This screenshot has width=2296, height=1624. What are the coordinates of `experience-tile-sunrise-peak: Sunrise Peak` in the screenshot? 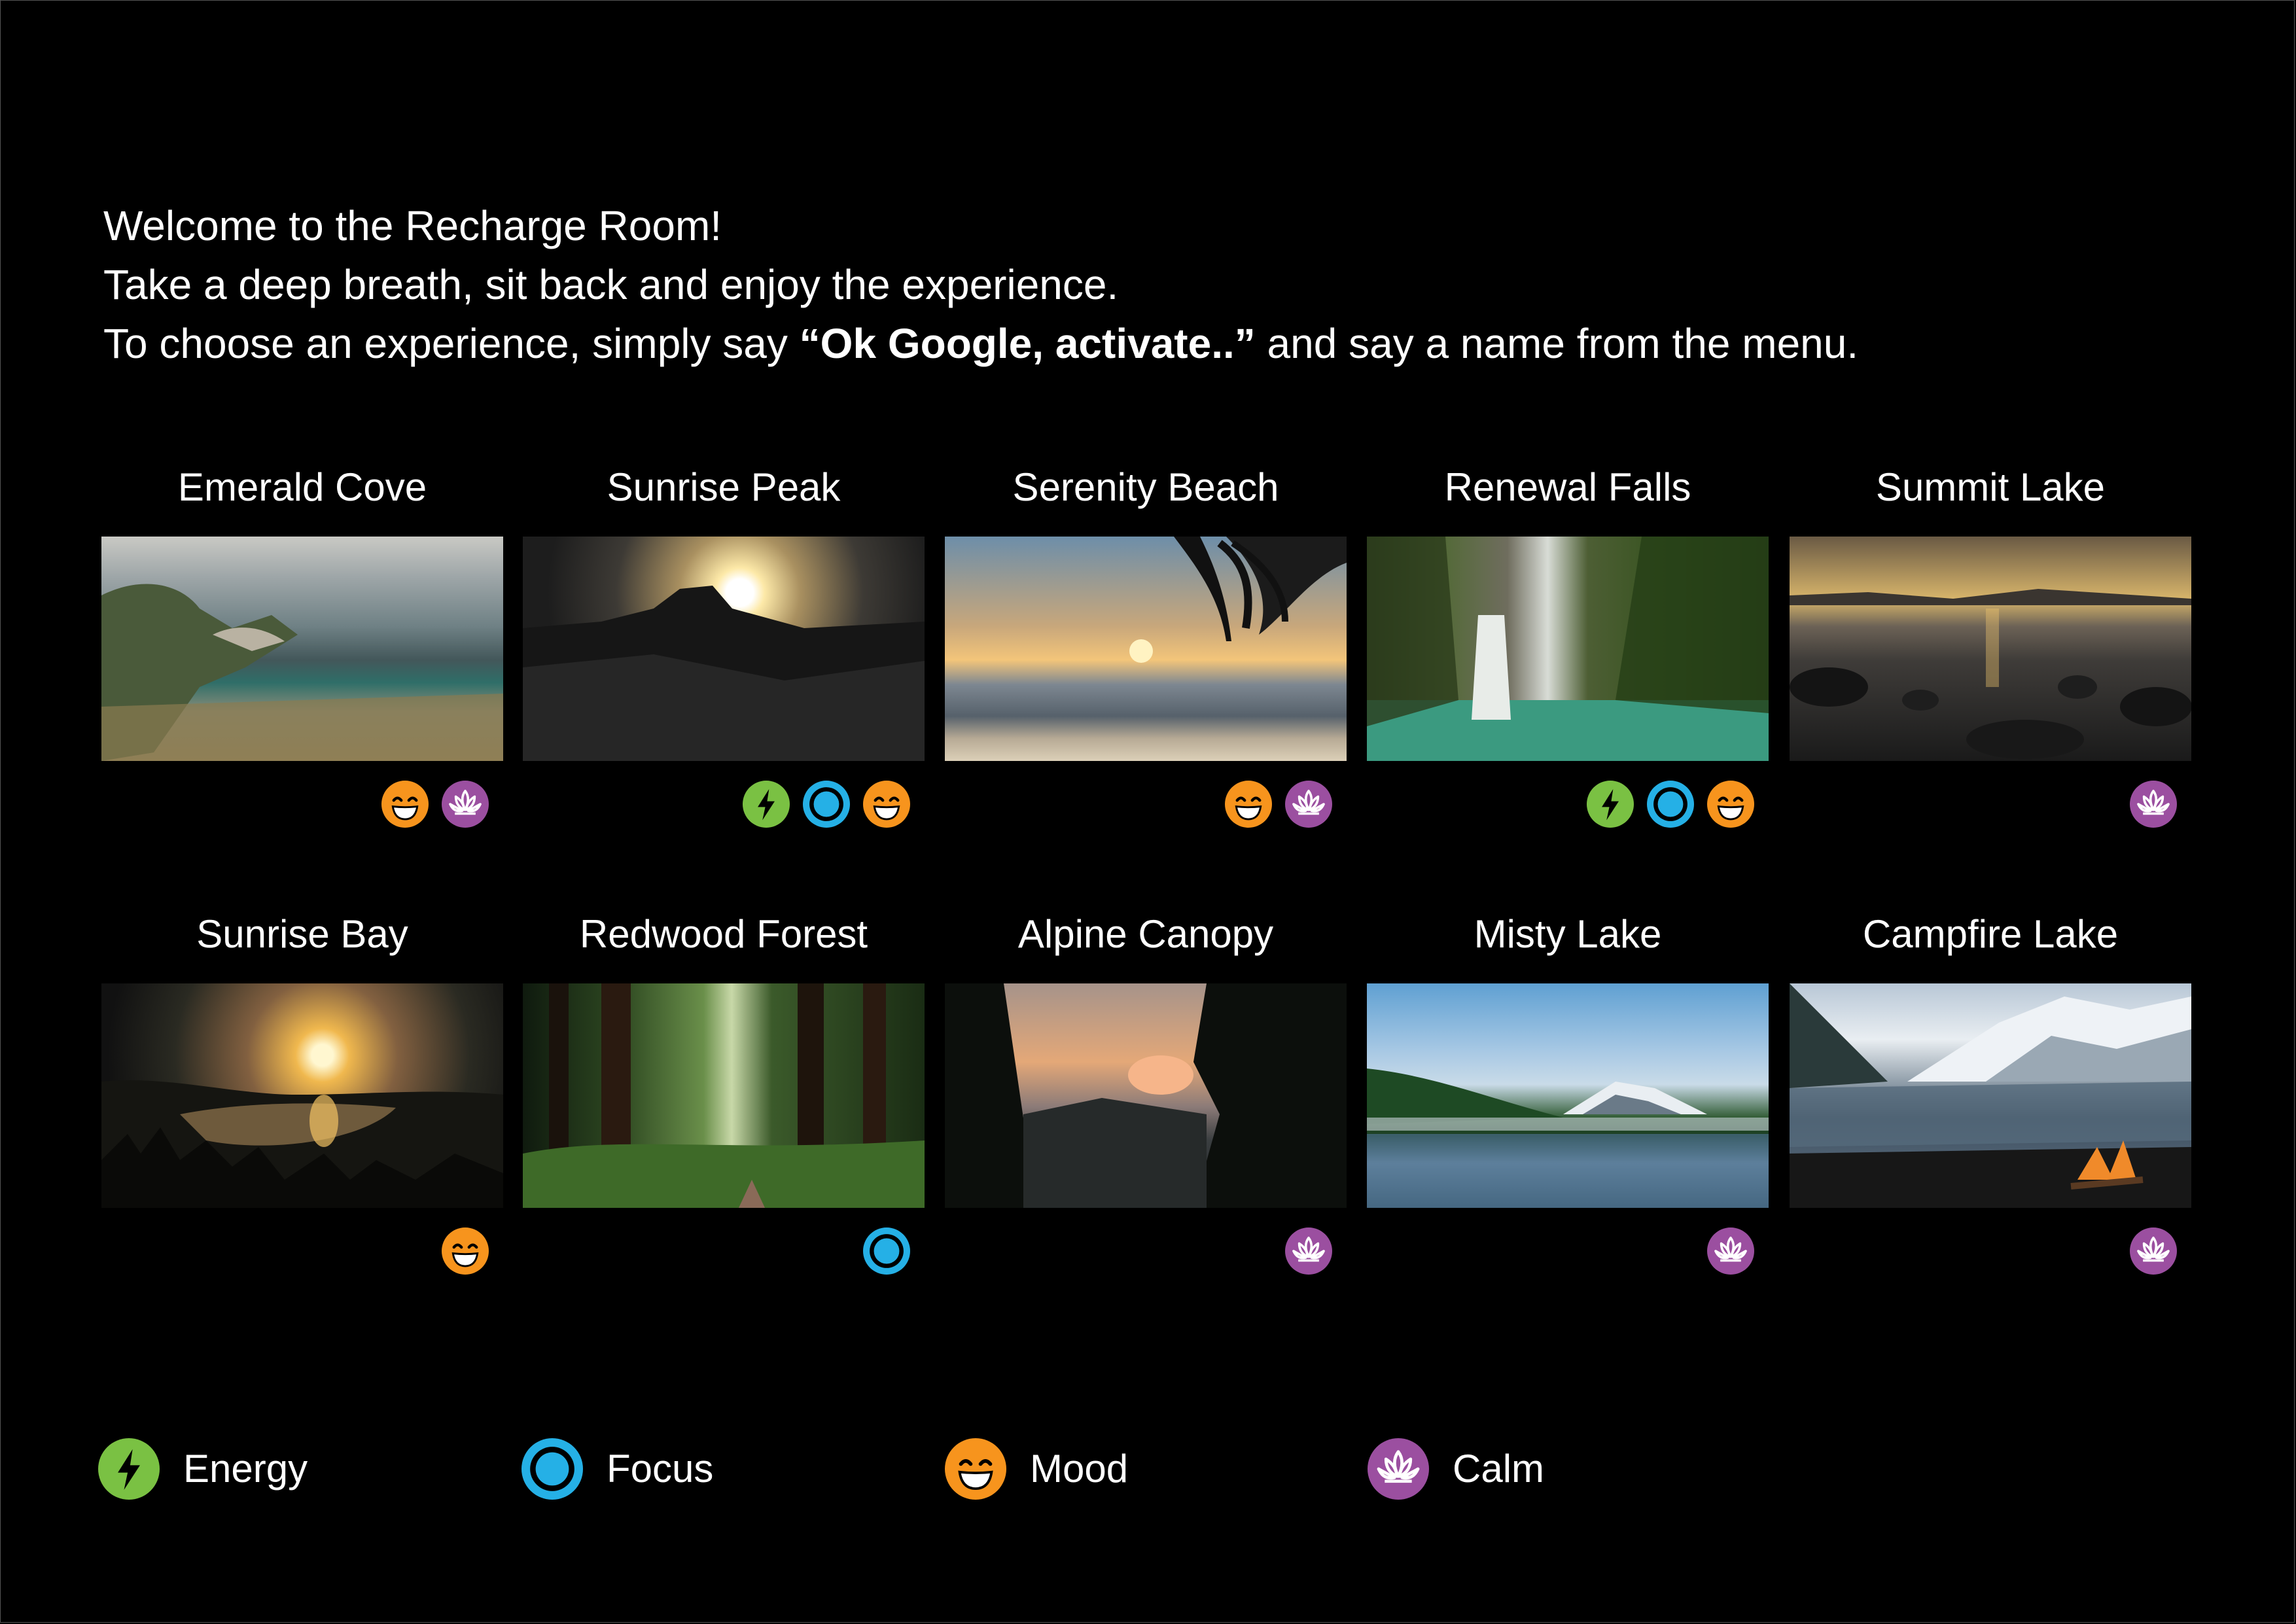 It's located at (724, 646).